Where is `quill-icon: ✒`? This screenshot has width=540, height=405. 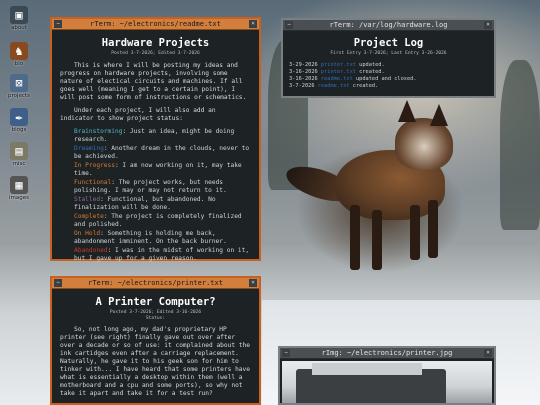 quill-icon: ✒ is located at coordinates (19, 117).